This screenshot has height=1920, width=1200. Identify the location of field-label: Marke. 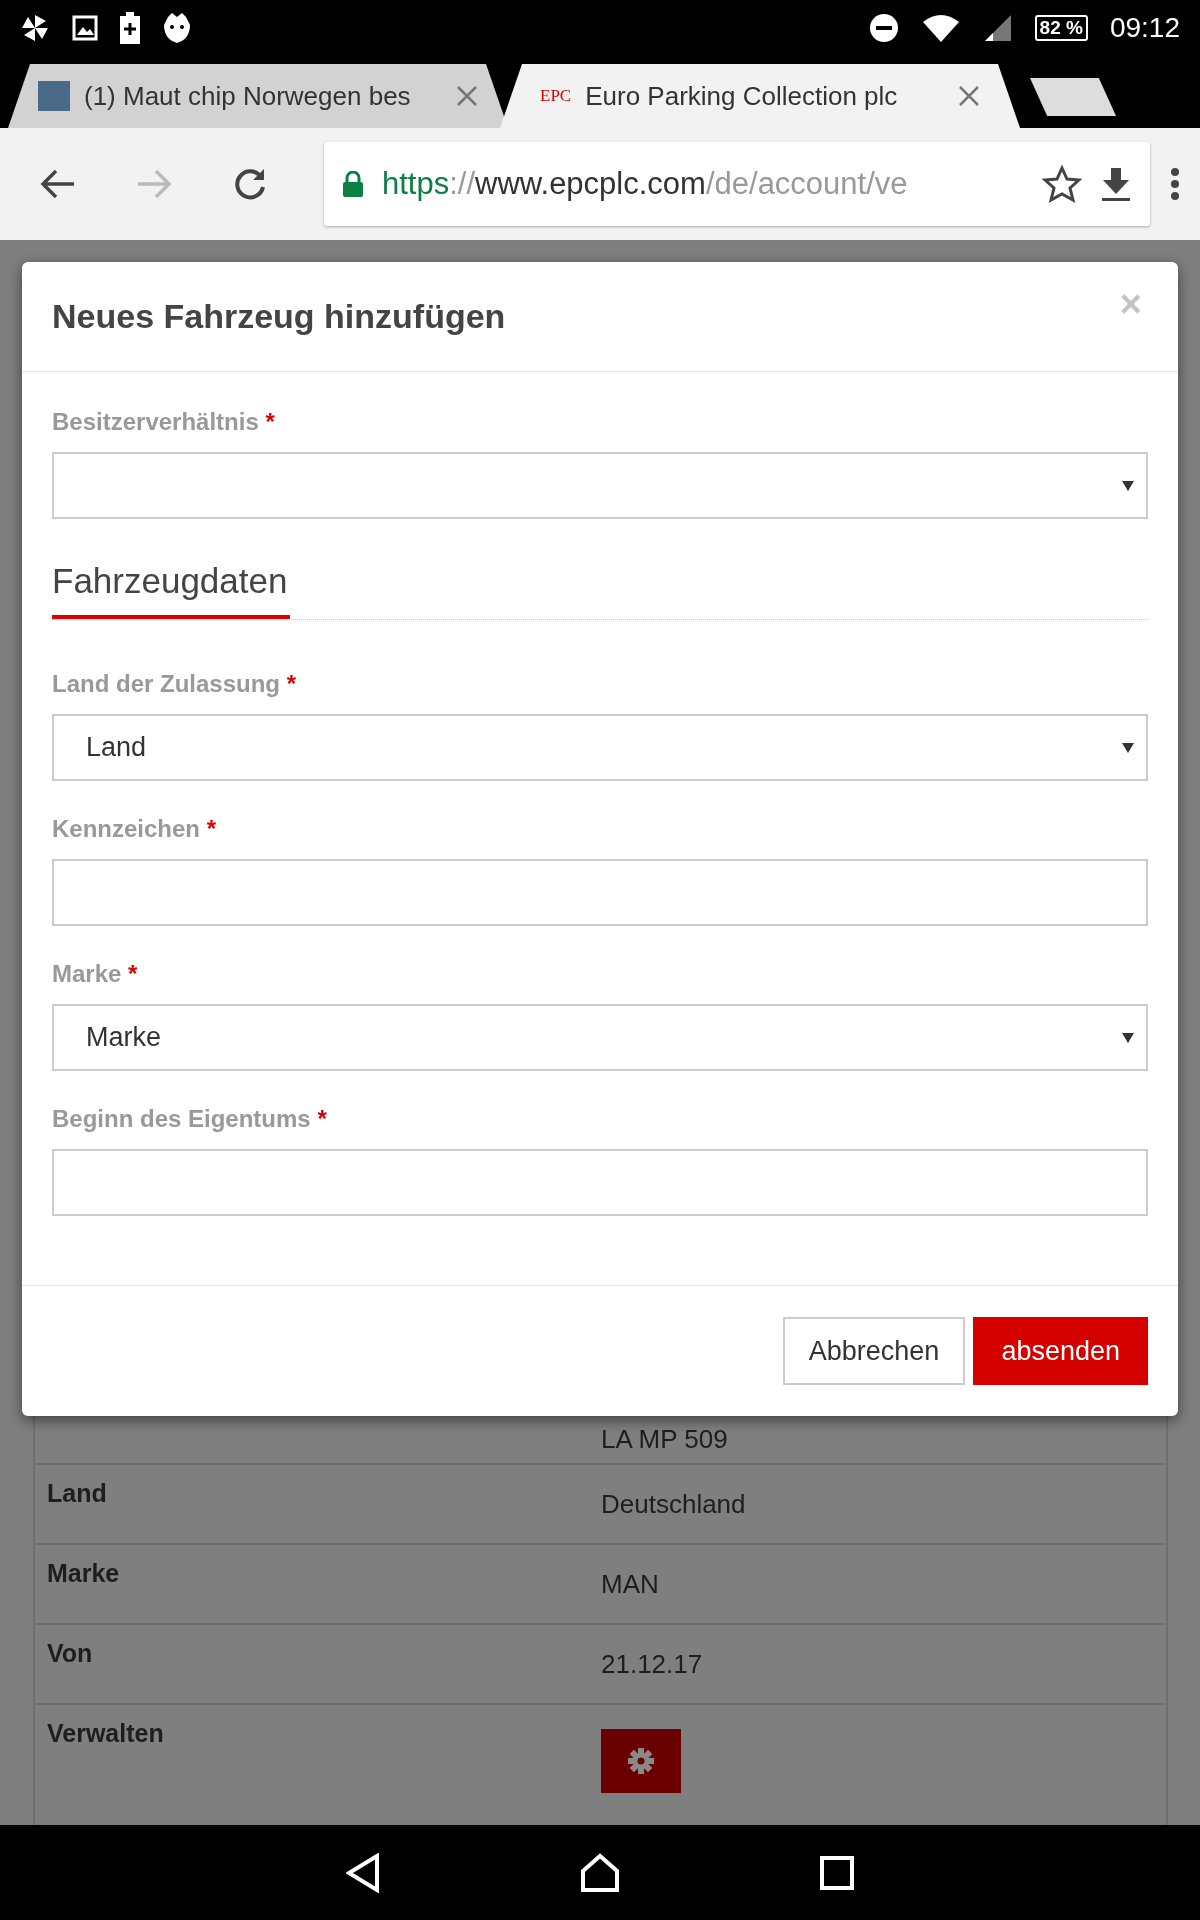
(87, 973).